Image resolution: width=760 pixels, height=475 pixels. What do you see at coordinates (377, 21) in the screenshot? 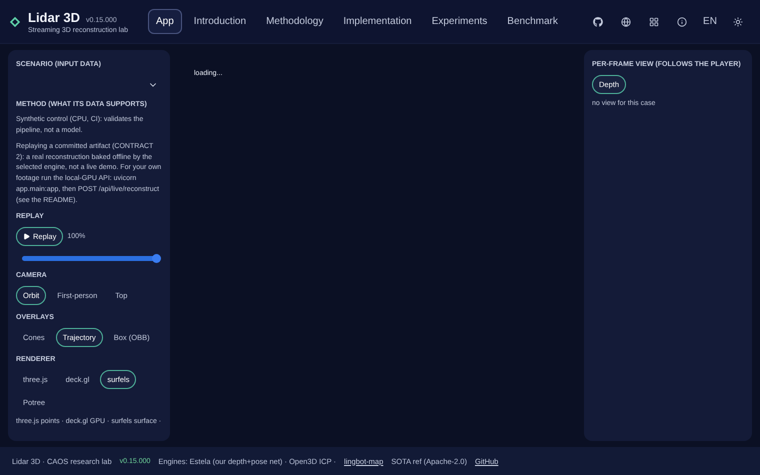
I see `nav-tab: Implementation` at bounding box center [377, 21].